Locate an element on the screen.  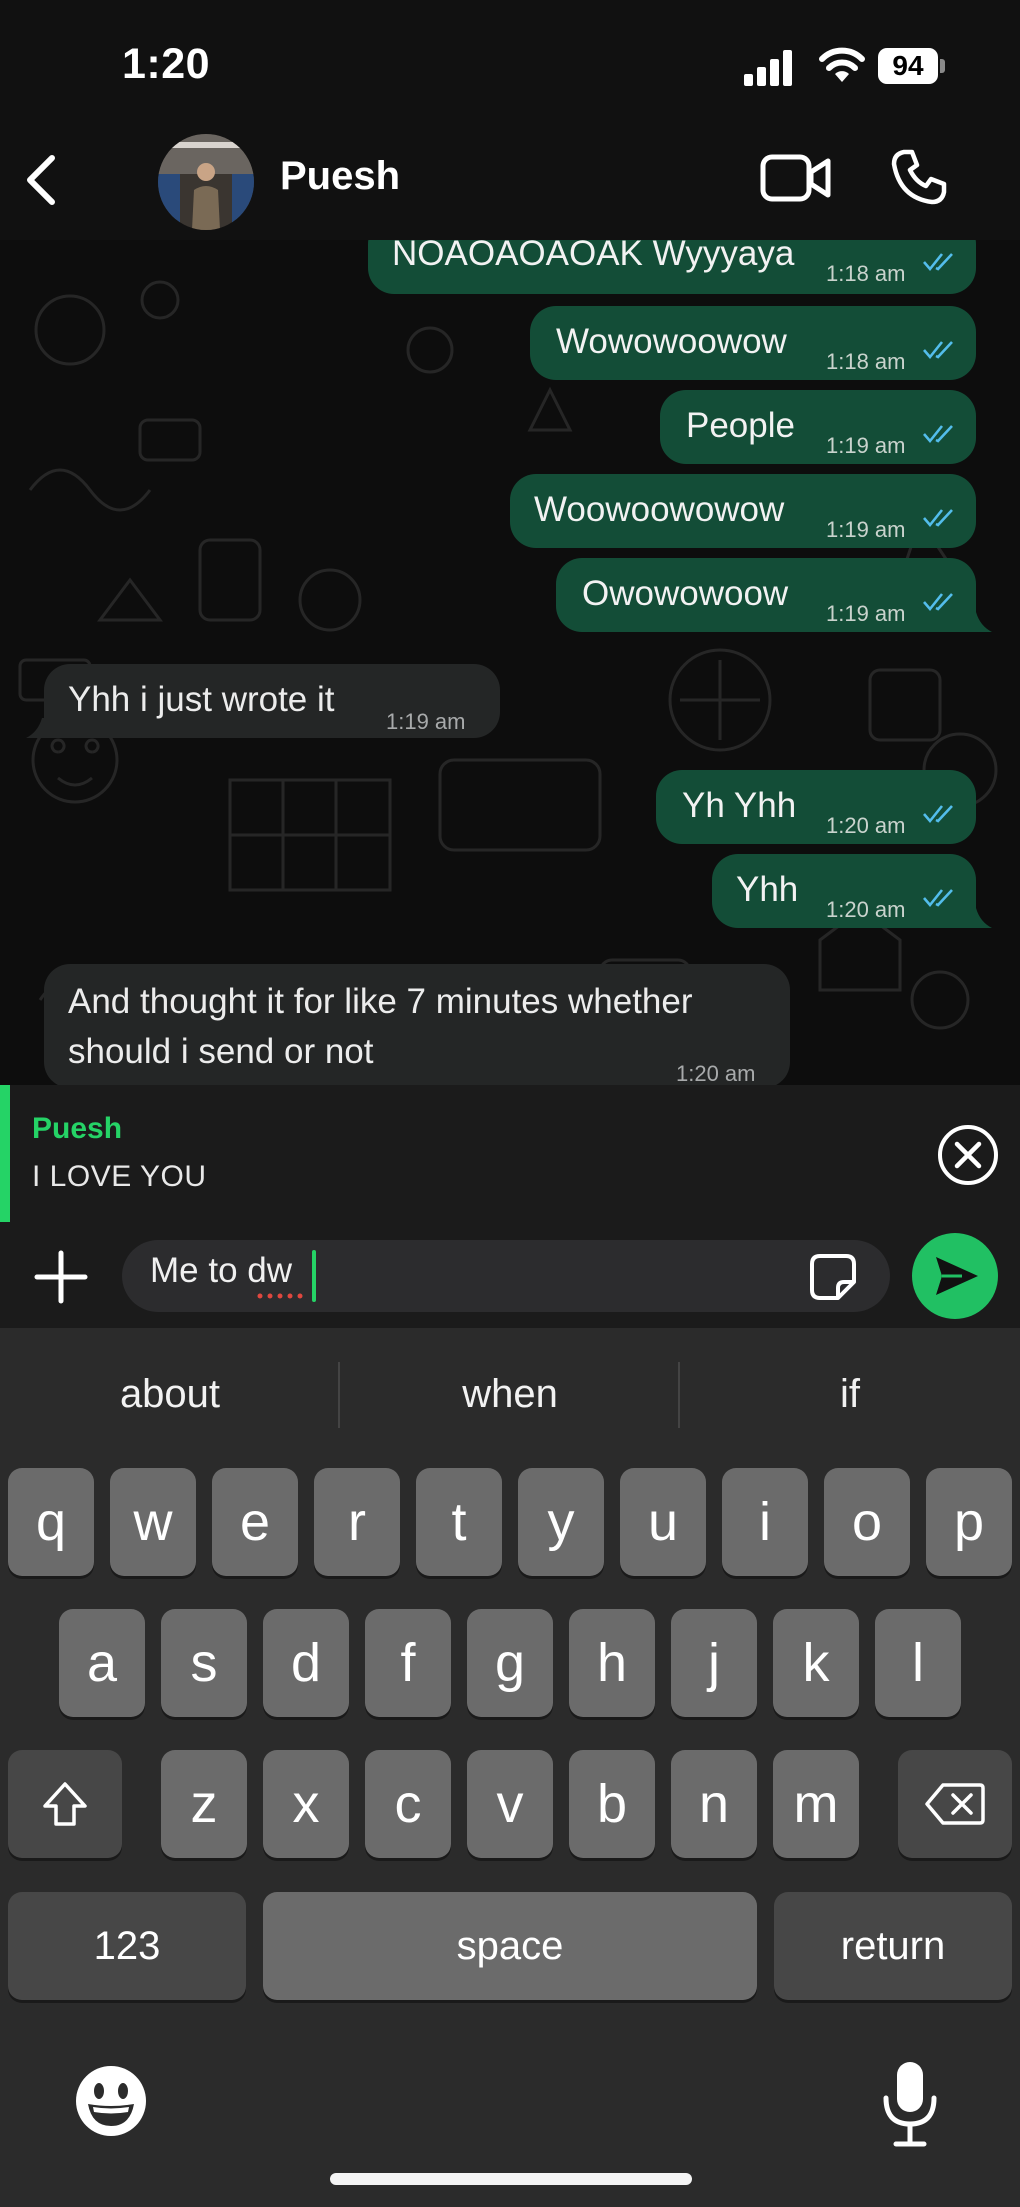
send-icon is located at coordinates (957, 1276).